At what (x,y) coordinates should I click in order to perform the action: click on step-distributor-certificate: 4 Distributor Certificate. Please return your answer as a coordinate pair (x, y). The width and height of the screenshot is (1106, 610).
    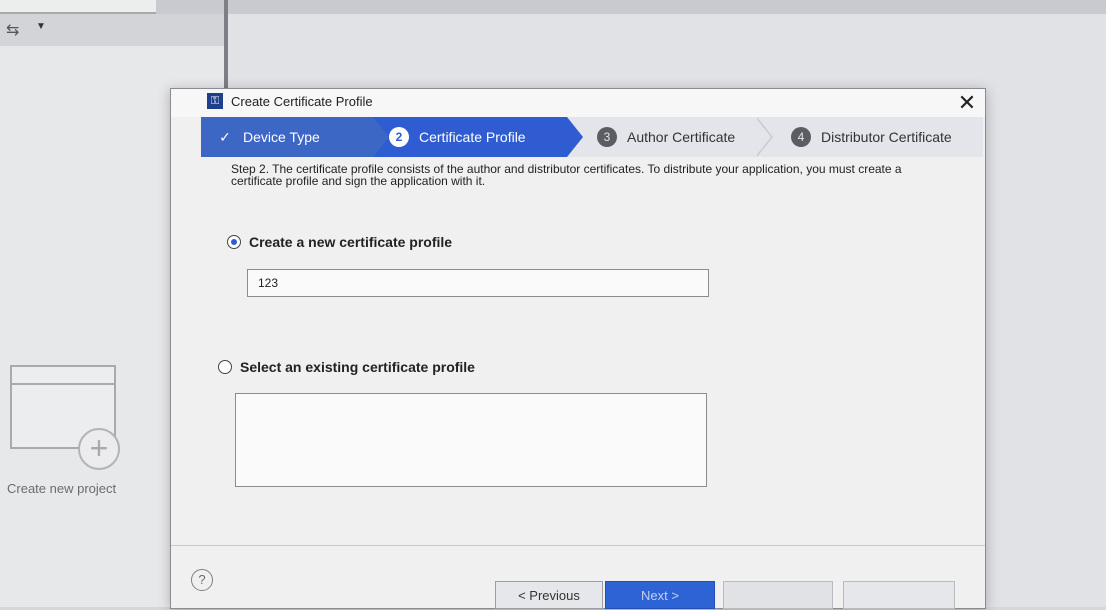
    Looking at the image, I should click on (879, 137).